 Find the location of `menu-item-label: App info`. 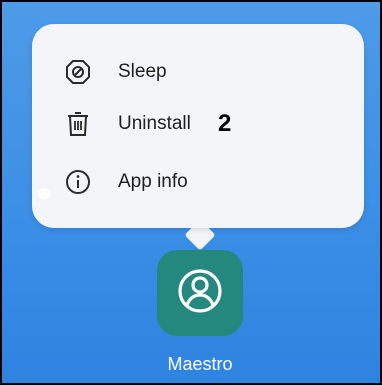

menu-item-label: App info is located at coordinates (153, 181).